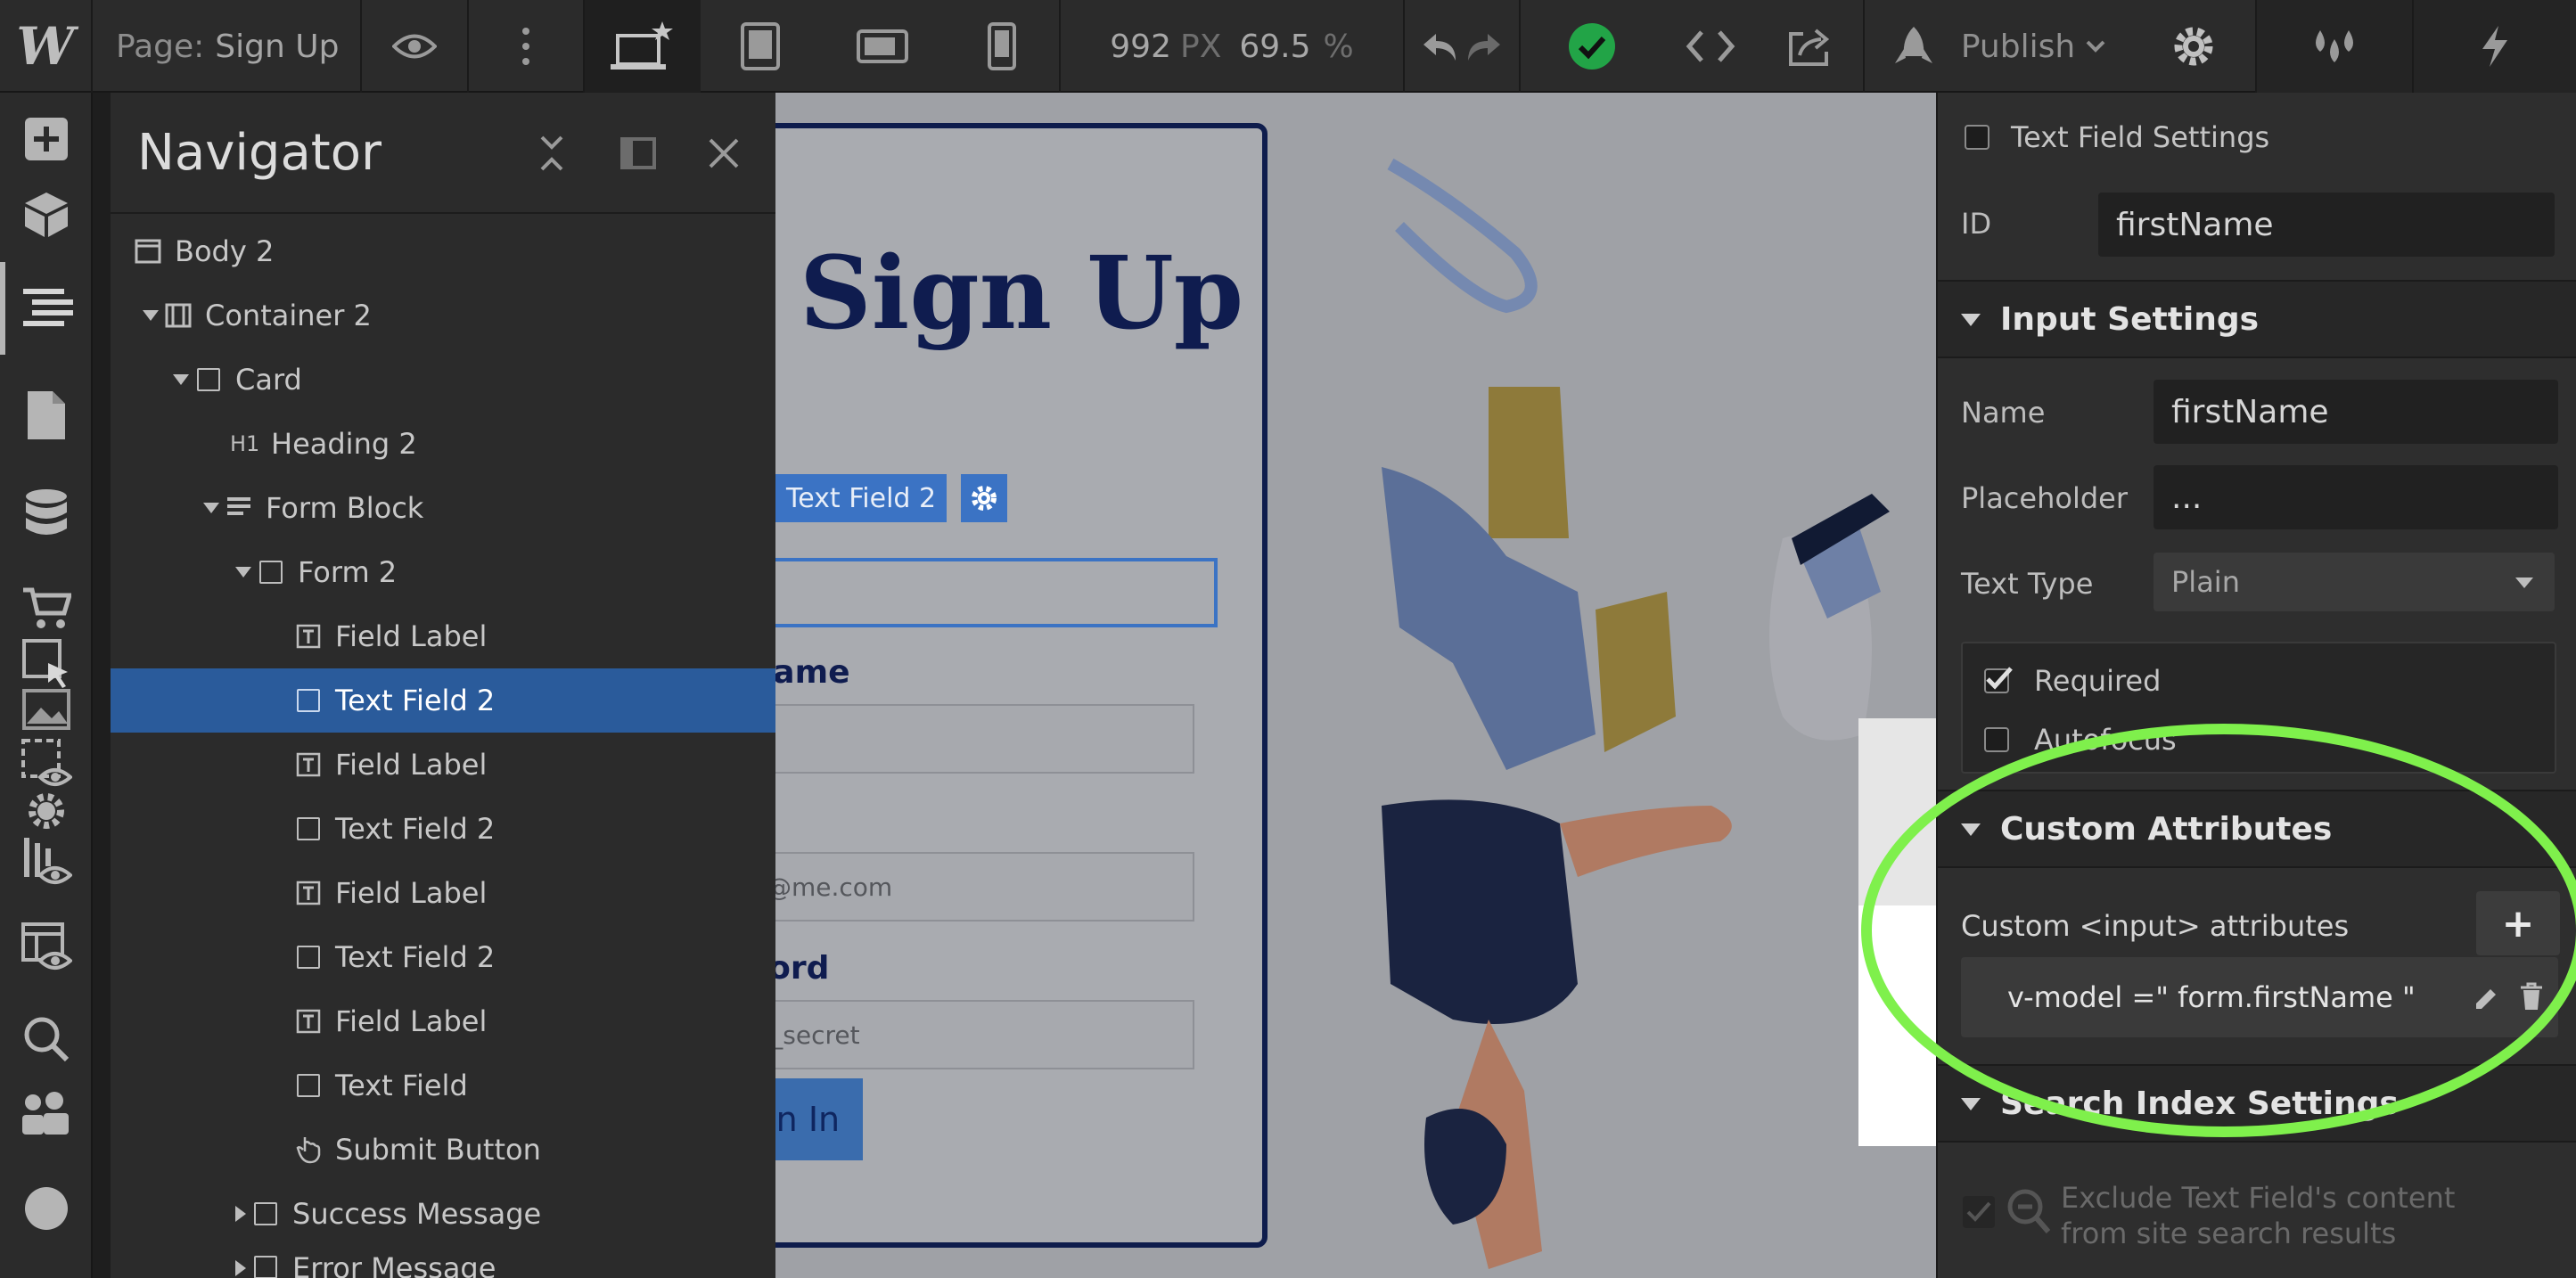 This screenshot has height=1278, width=2576. What do you see at coordinates (1484, 46) in the screenshot?
I see `redo-icon` at bounding box center [1484, 46].